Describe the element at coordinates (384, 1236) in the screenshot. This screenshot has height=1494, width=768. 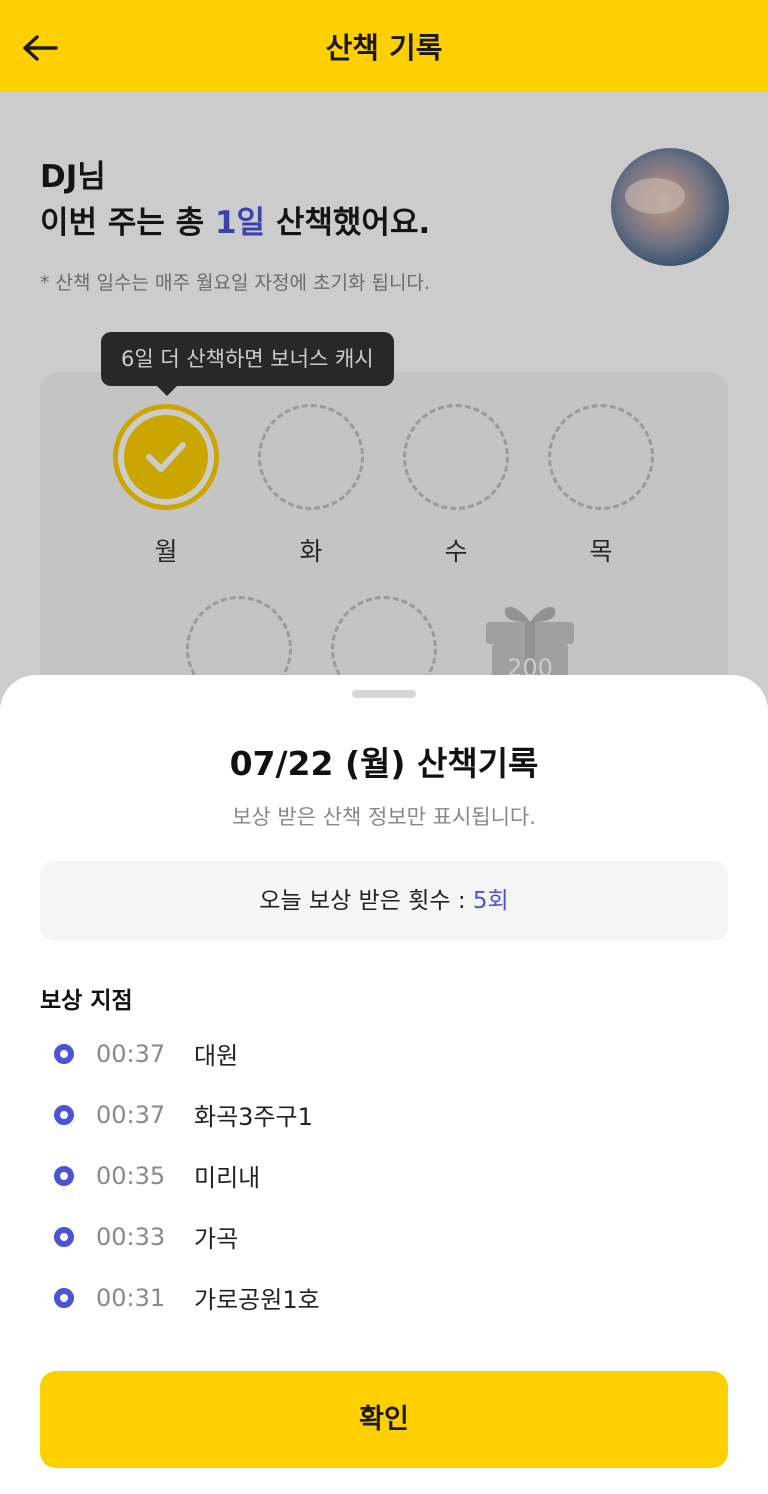
I see `list-item: 00:33 가곡` at that location.